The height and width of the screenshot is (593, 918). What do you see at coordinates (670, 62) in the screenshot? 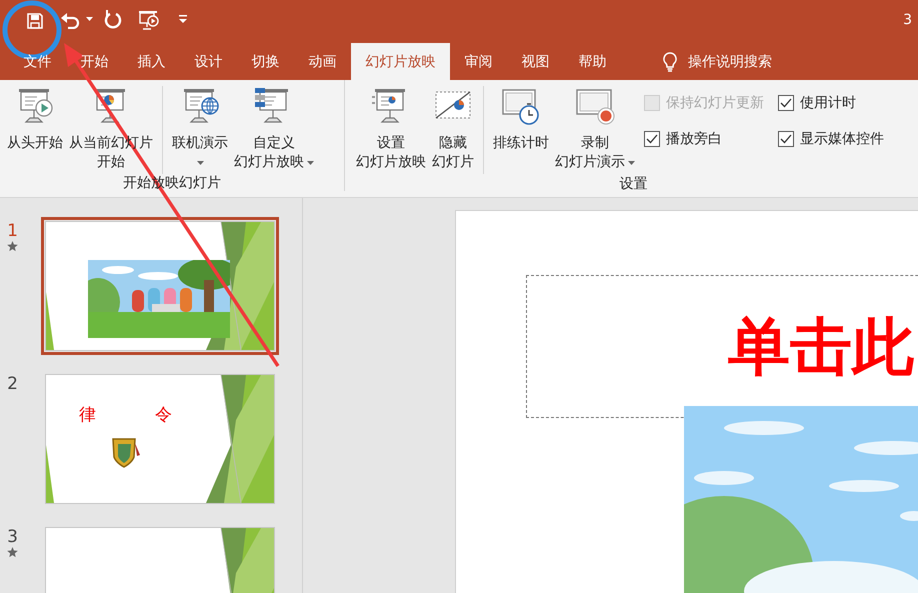
I see `lightbulb-icon` at bounding box center [670, 62].